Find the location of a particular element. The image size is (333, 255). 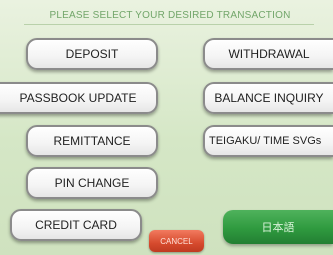

credit-card-button-label: CREDIT CARD is located at coordinates (76, 225).